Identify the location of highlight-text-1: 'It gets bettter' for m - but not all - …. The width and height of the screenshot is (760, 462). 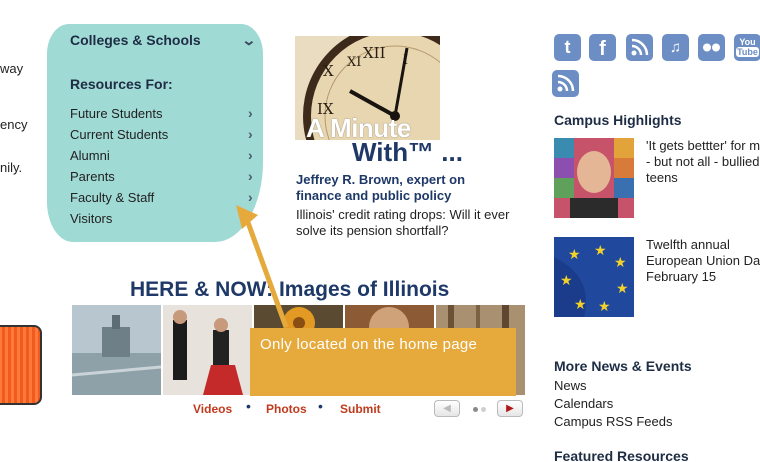
(703, 162).